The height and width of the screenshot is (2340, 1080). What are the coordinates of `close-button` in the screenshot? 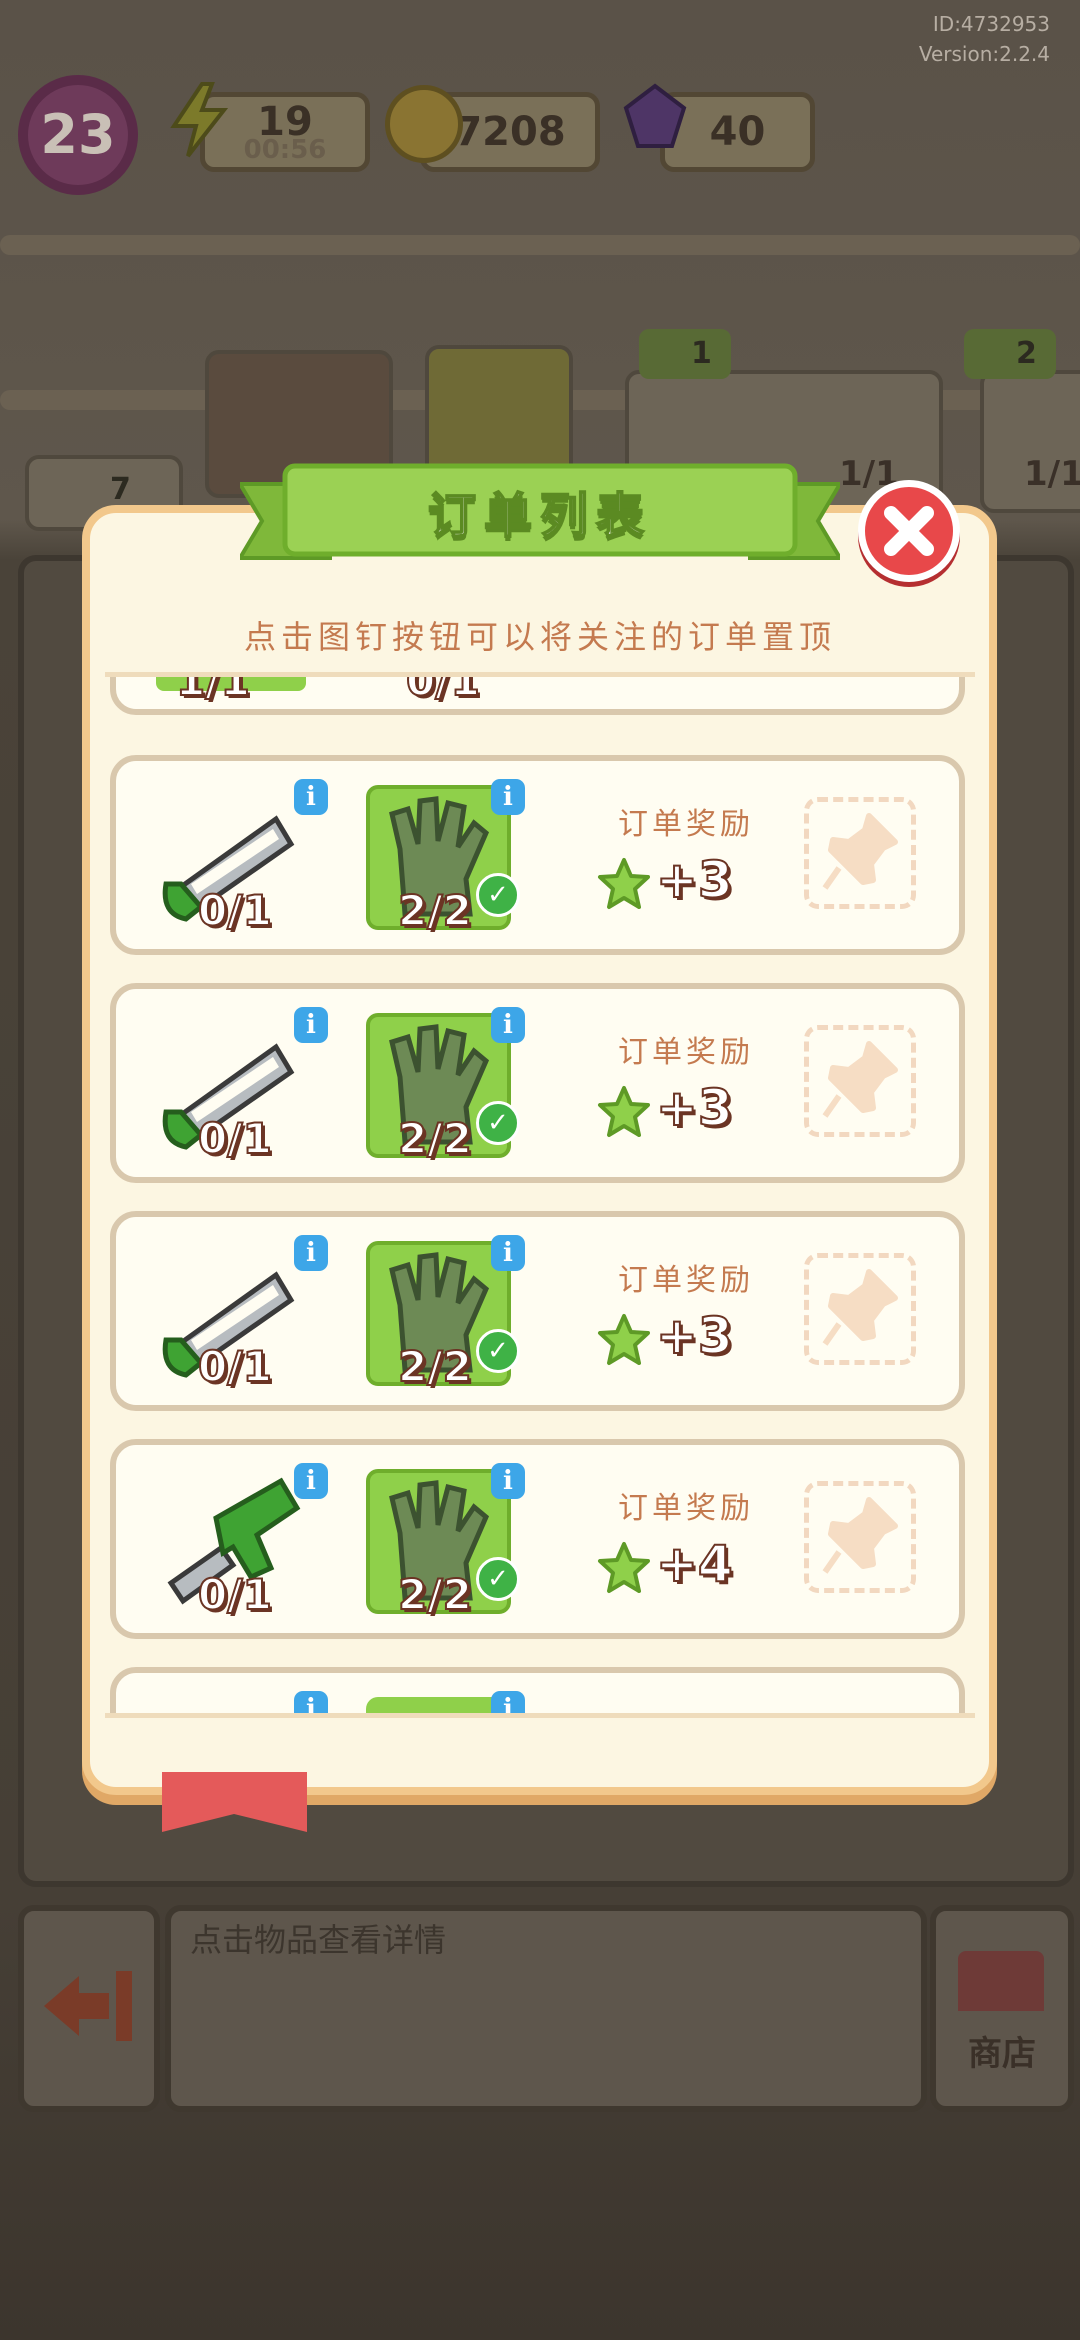 It's located at (909, 531).